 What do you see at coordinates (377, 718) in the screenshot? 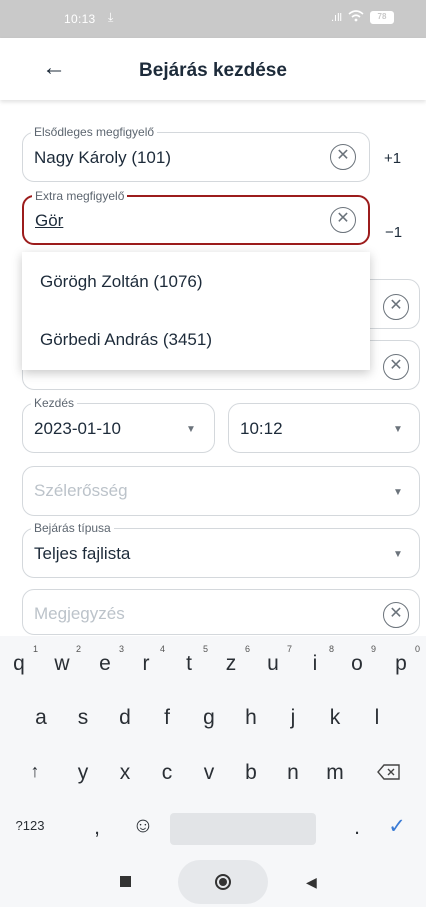
I see `key-l: l` at bounding box center [377, 718].